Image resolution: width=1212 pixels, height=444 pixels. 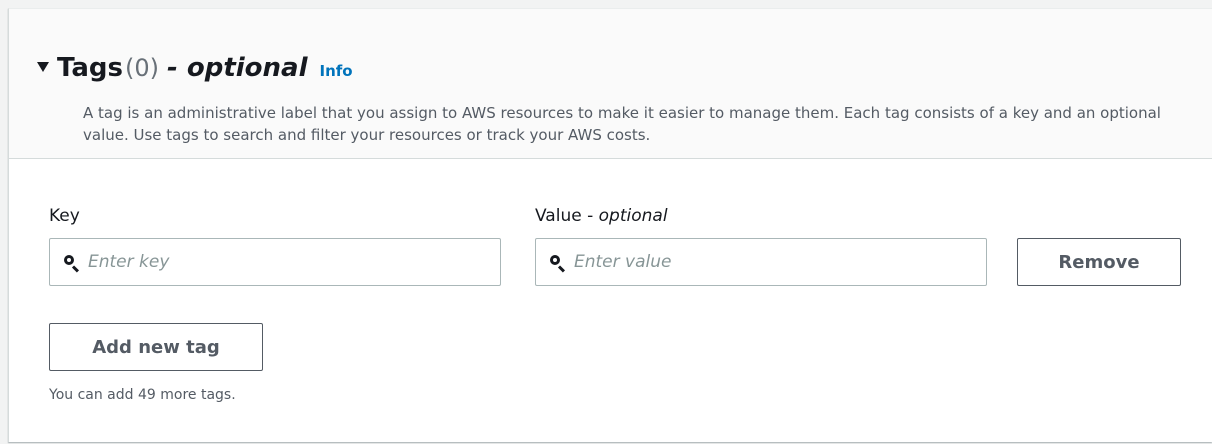 I want to click on key-input, so click(x=294, y=262).